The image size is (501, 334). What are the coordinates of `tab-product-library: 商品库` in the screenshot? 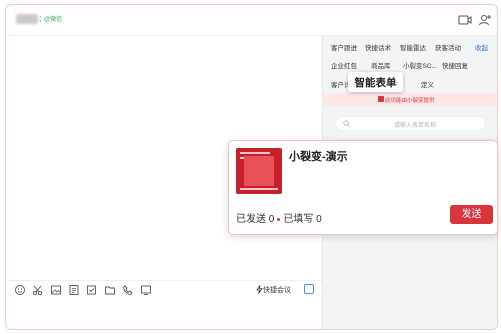 It's located at (381, 65).